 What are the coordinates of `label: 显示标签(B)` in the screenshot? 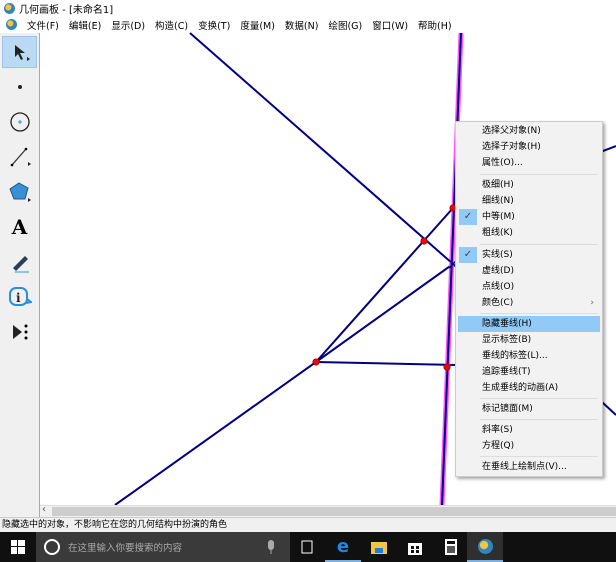 It's located at (507, 340).